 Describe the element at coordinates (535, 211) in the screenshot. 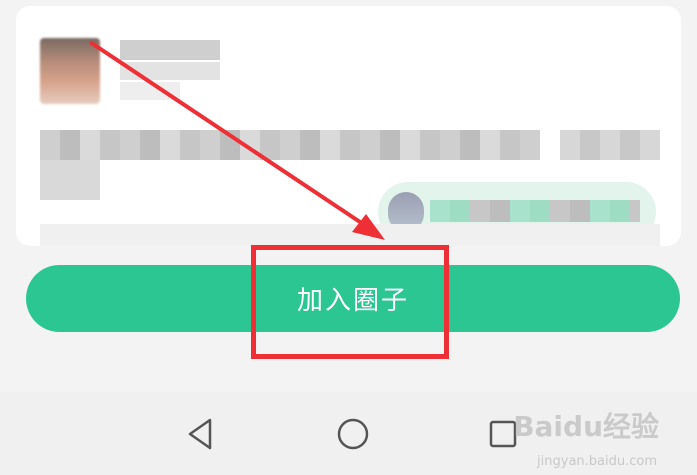

I see `circle-name-blurred` at that location.